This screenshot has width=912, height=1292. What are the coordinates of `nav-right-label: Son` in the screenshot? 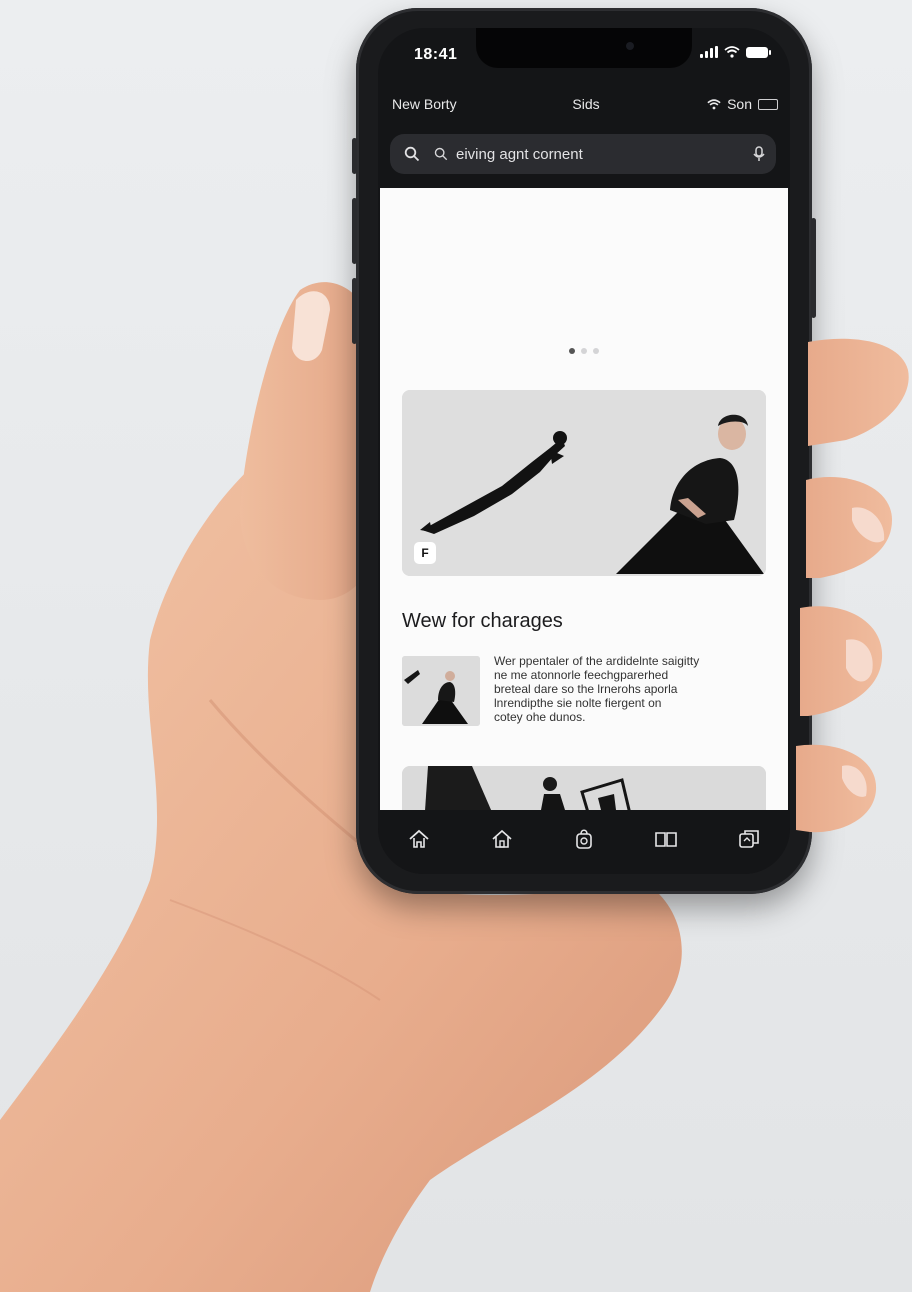 It's located at (739, 104).